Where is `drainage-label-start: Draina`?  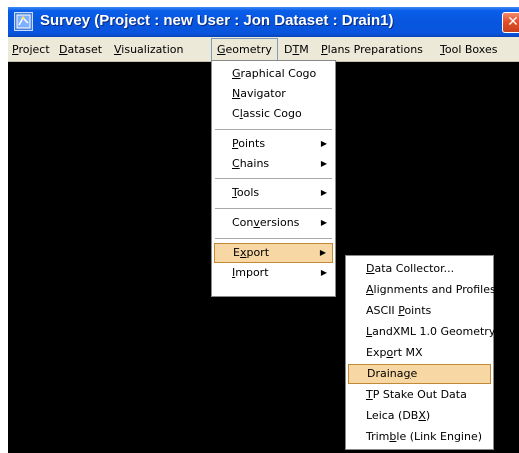
drainage-label-start: Draina is located at coordinates (385, 373).